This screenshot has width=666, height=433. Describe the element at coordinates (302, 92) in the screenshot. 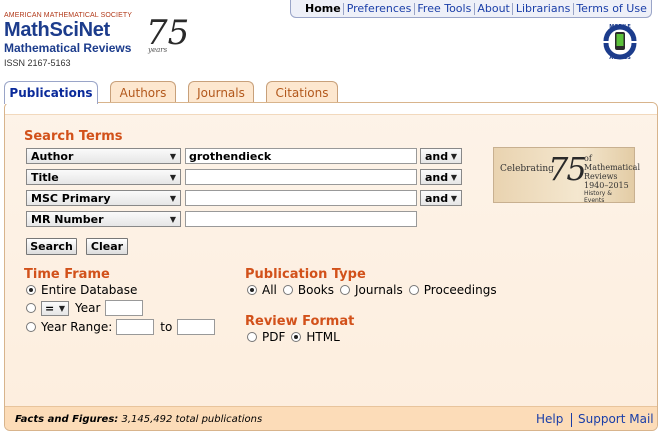

I see `tab-citations: Citations` at that location.